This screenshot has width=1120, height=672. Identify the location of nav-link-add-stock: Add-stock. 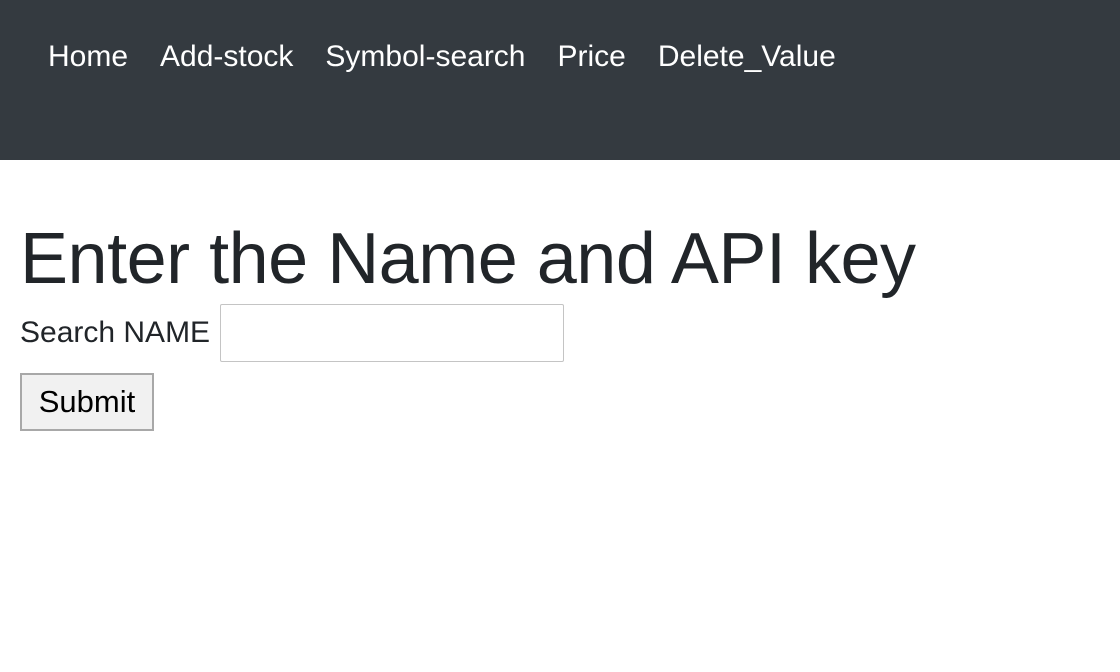
(226, 57).